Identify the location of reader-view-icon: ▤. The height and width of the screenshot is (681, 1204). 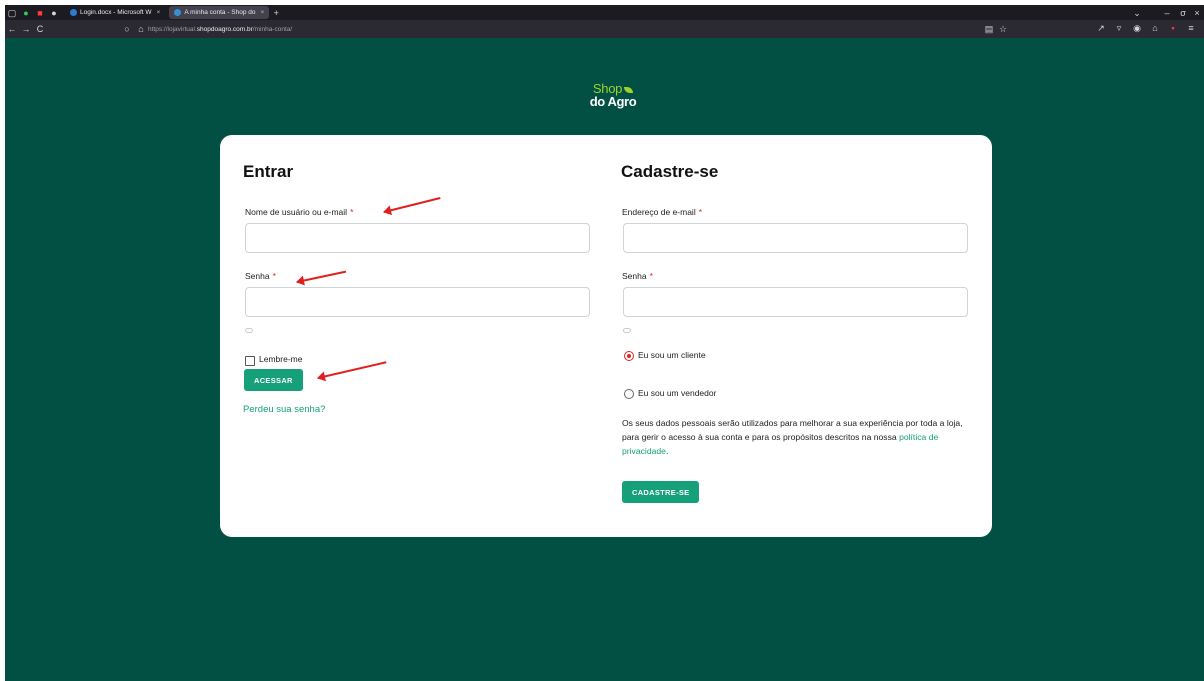
(989, 29).